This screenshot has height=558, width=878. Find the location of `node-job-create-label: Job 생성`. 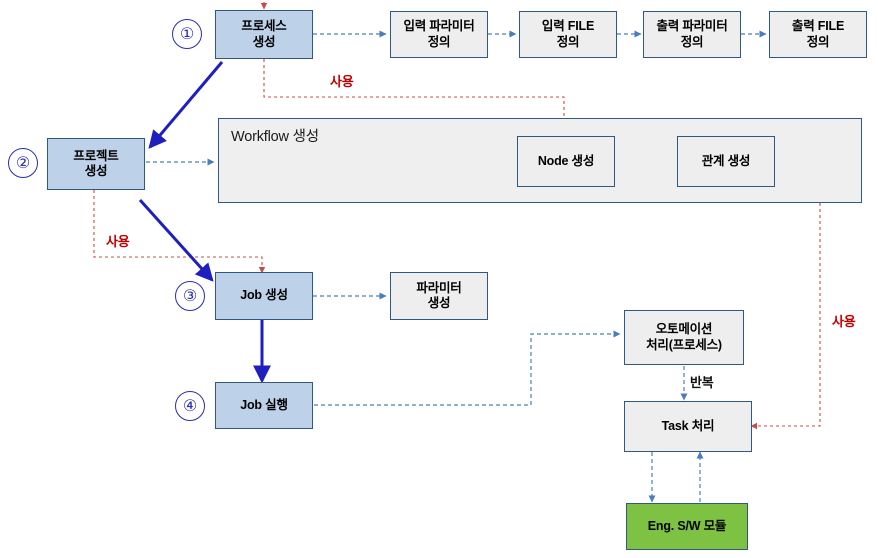

node-job-create-label: Job 생성 is located at coordinates (264, 295).